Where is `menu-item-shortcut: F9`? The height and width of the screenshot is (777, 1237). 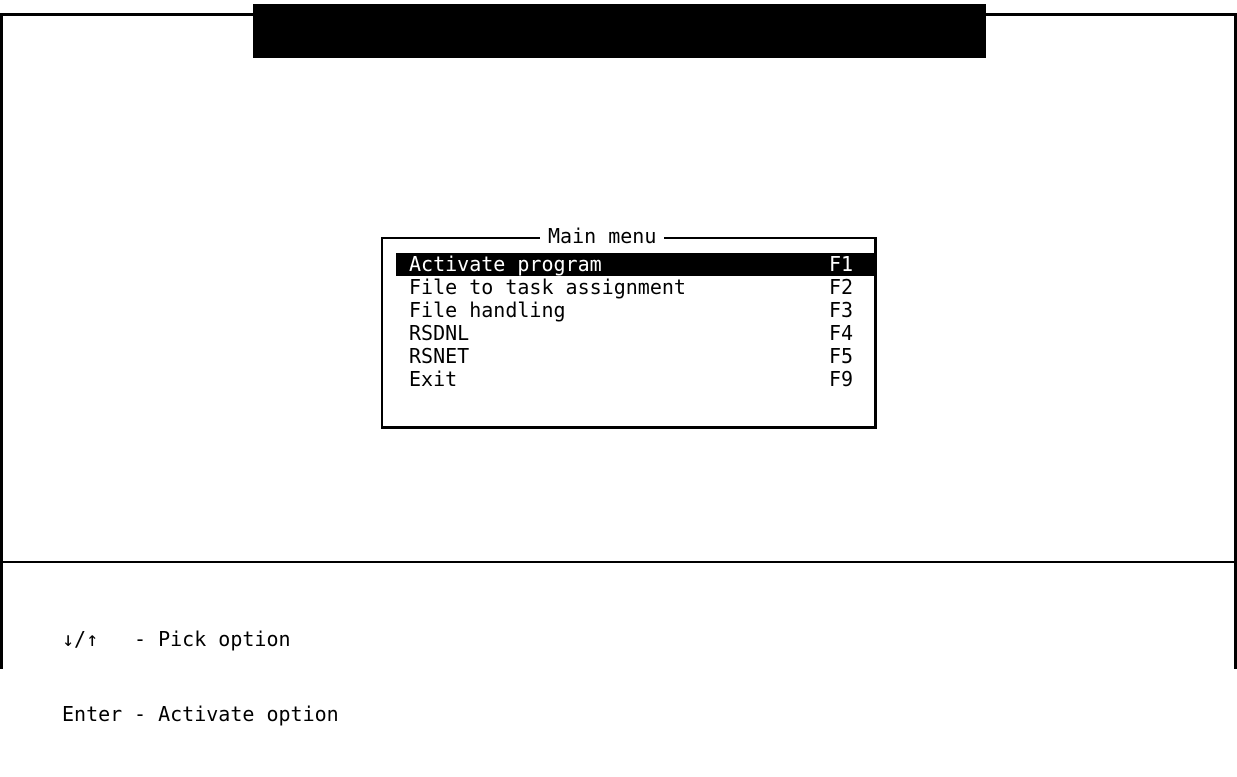
menu-item-shortcut: F9 is located at coordinates (841, 379).